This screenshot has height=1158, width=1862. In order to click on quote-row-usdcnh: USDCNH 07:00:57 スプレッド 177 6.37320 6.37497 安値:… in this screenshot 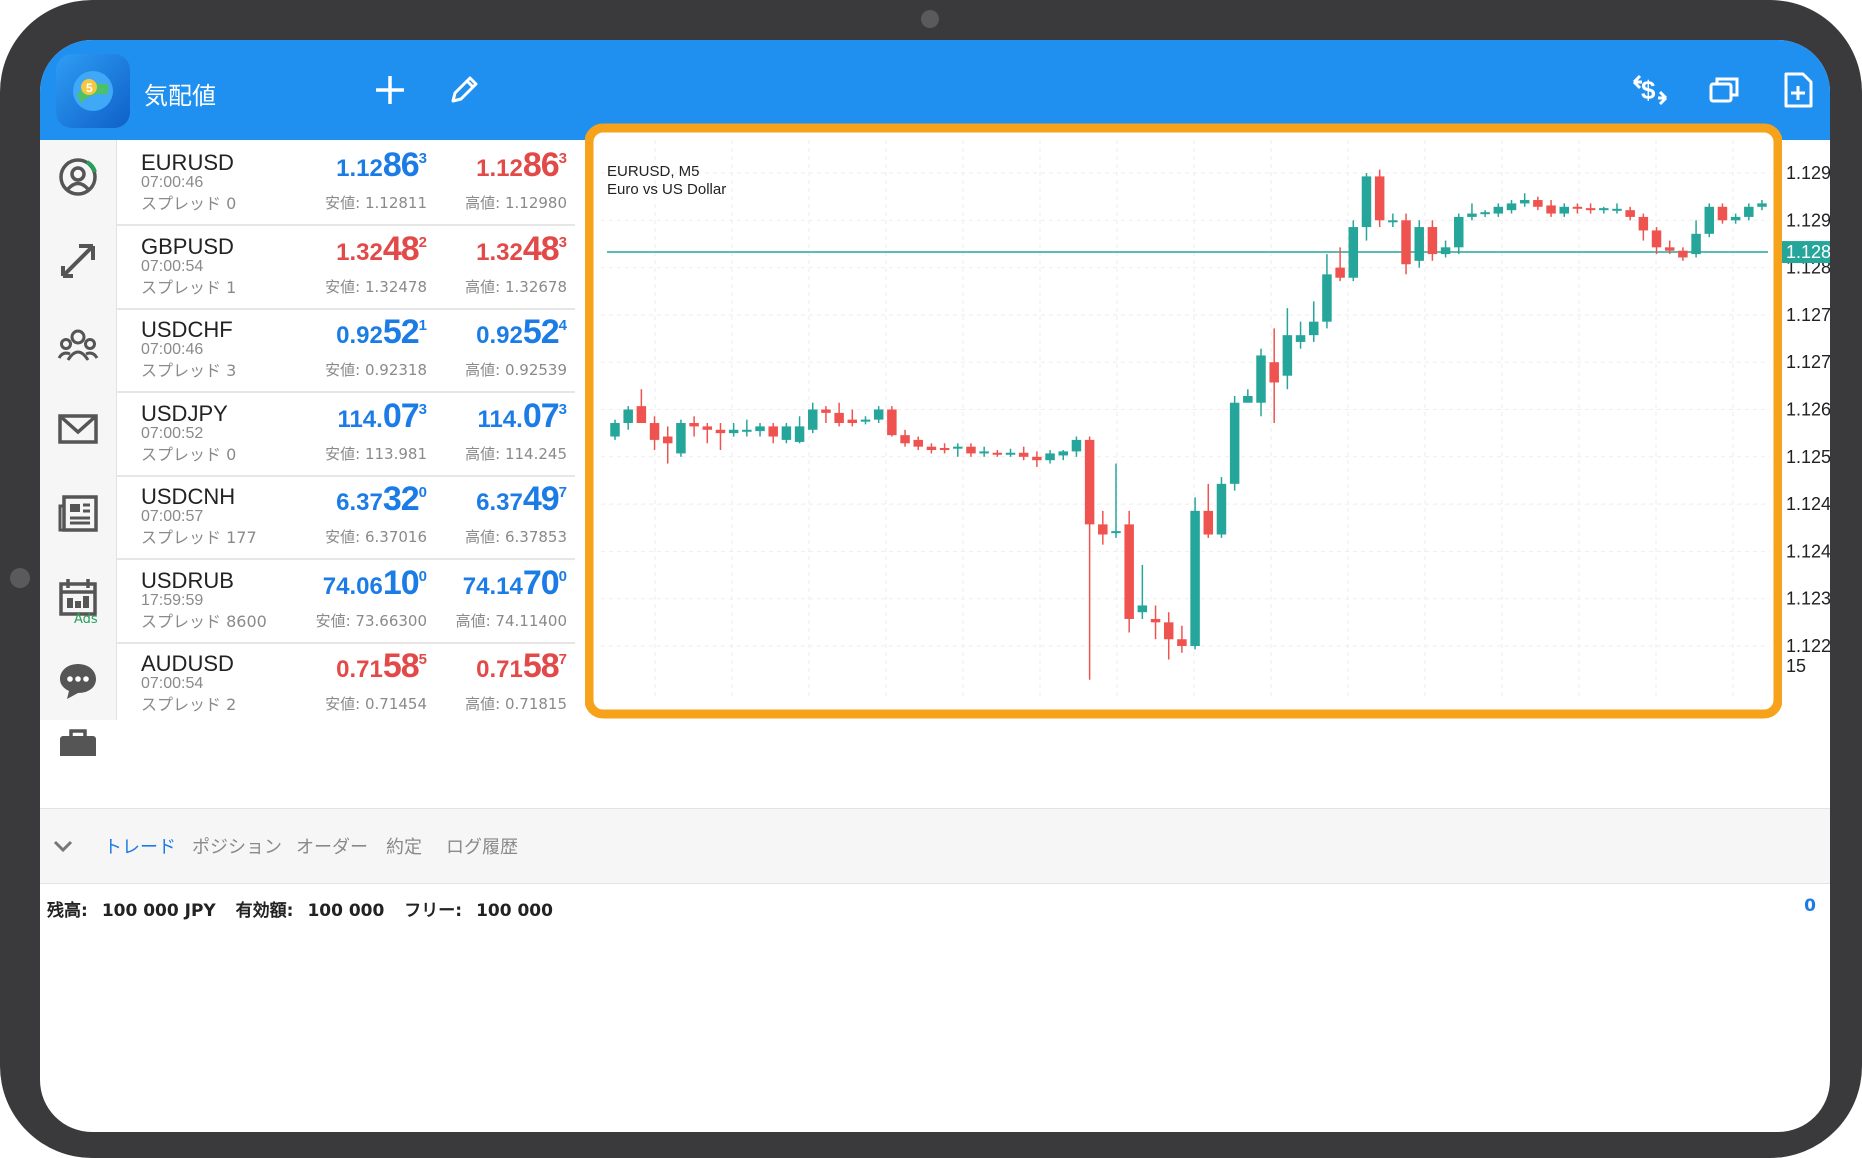, I will do `click(346, 517)`.